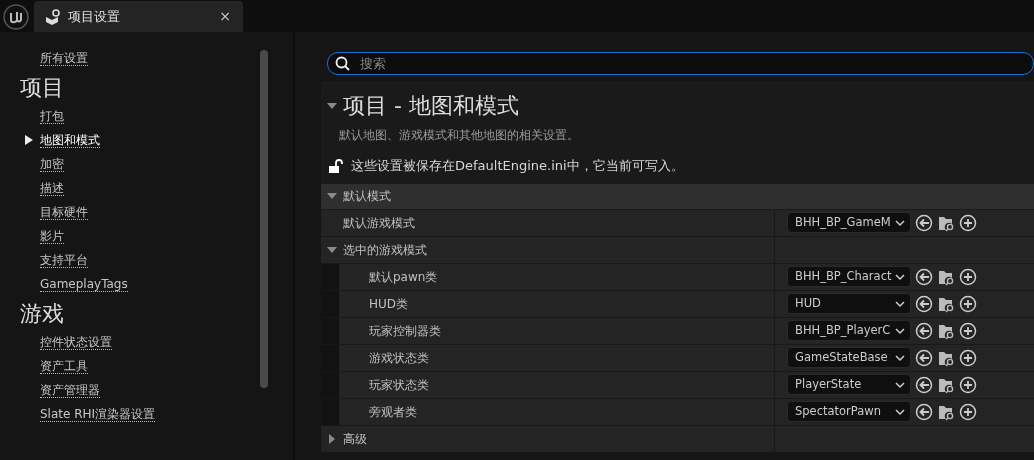 This screenshot has height=460, width=1034. I want to click on class-dropdown: SpectatorPawn, so click(849, 411).